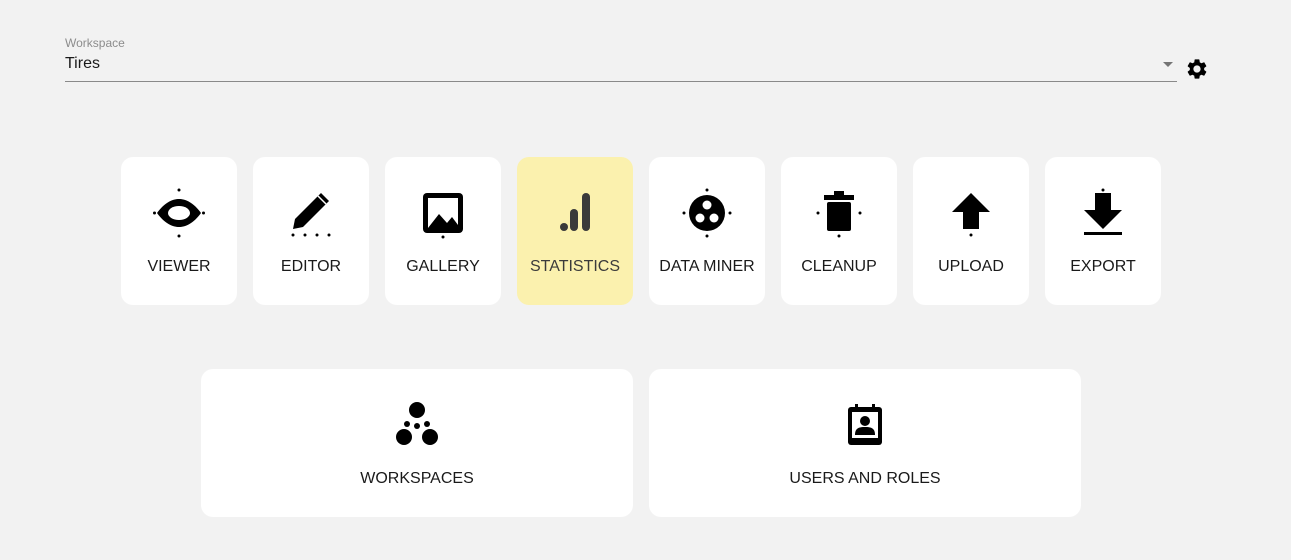 Image resolution: width=1291 pixels, height=560 pixels. I want to click on tile-cleanup-label: CLEANUP, so click(839, 266).